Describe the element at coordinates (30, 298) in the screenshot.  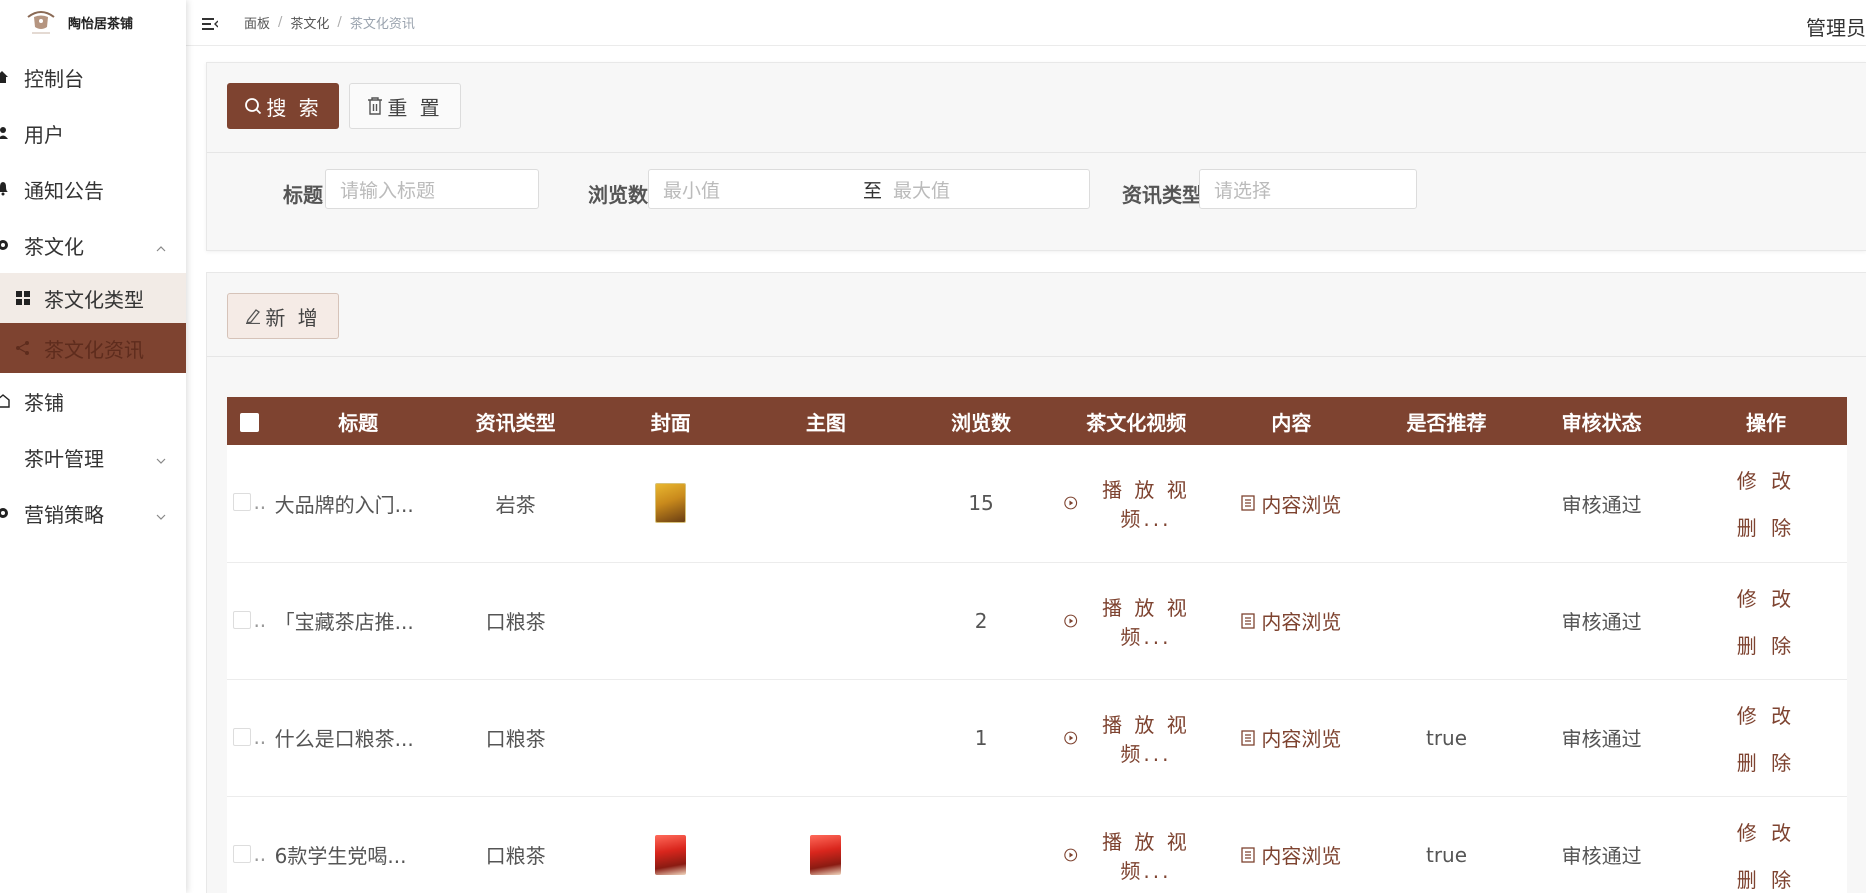
I see `grid-icon` at that location.